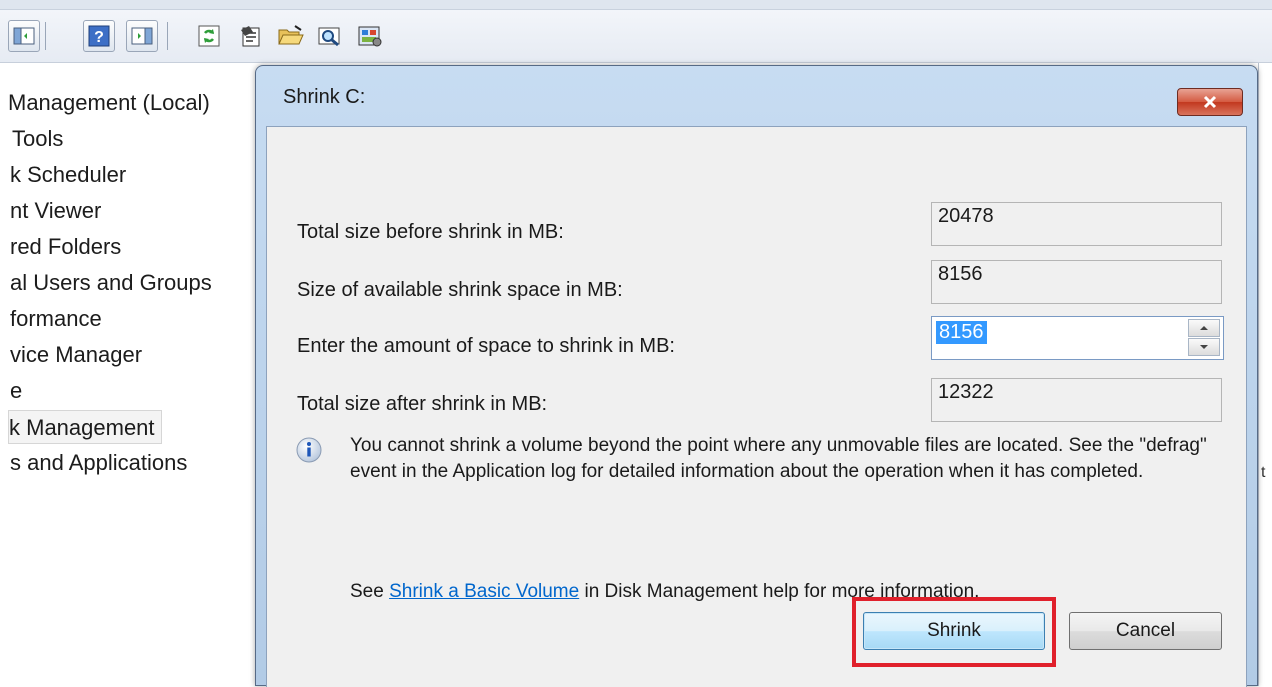 The height and width of the screenshot is (687, 1272). Describe the element at coordinates (24, 36) in the screenshot. I see `show-hide-console-tree-icon` at that location.